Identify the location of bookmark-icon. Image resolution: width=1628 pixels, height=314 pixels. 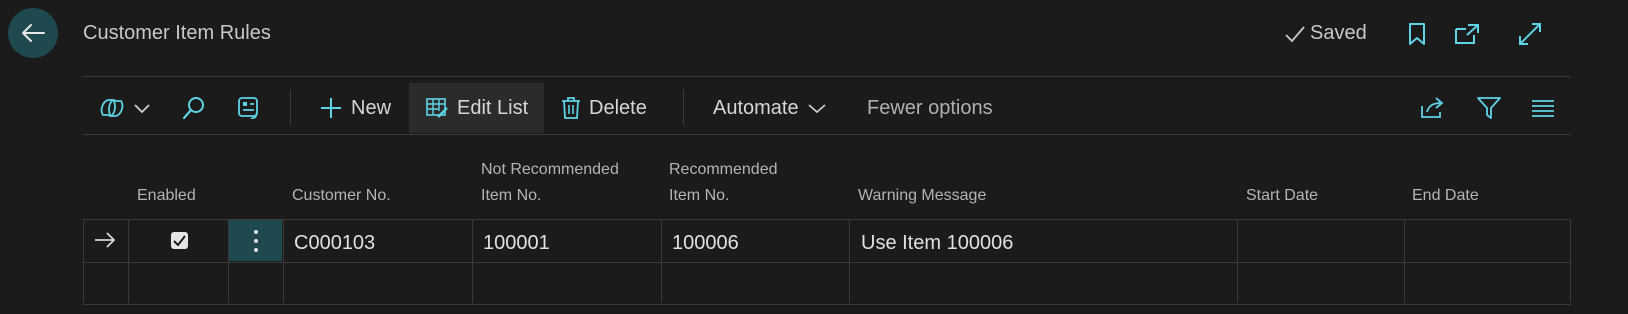
(1417, 34).